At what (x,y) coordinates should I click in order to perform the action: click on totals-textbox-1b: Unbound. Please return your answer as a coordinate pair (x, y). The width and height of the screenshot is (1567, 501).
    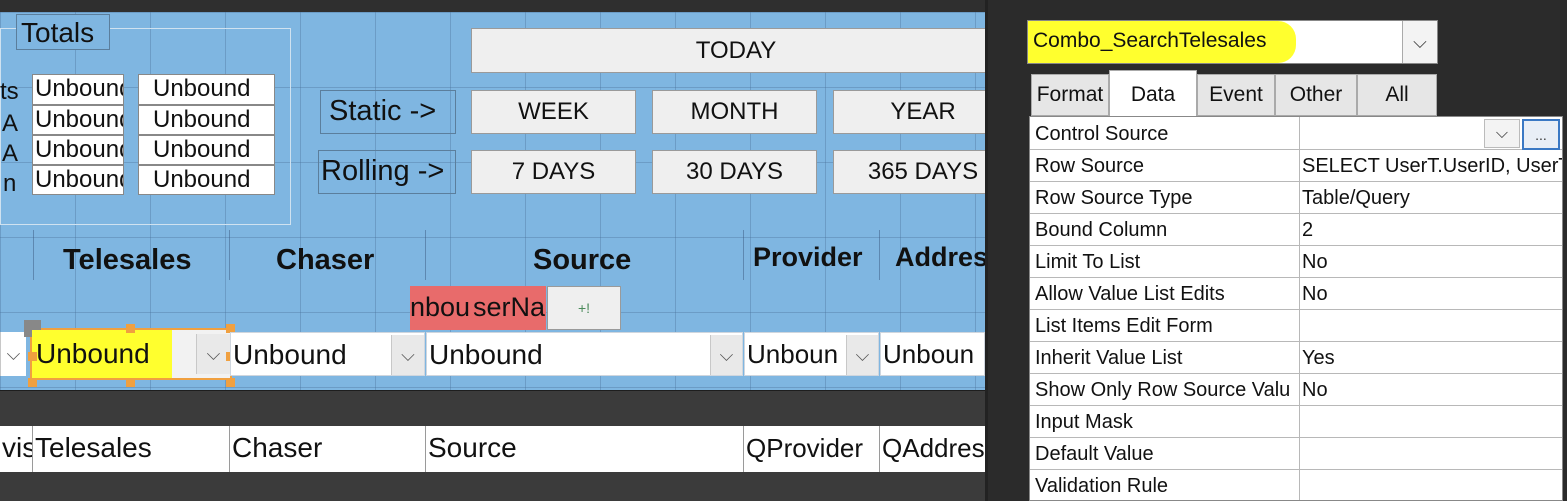
    Looking at the image, I should click on (206, 89).